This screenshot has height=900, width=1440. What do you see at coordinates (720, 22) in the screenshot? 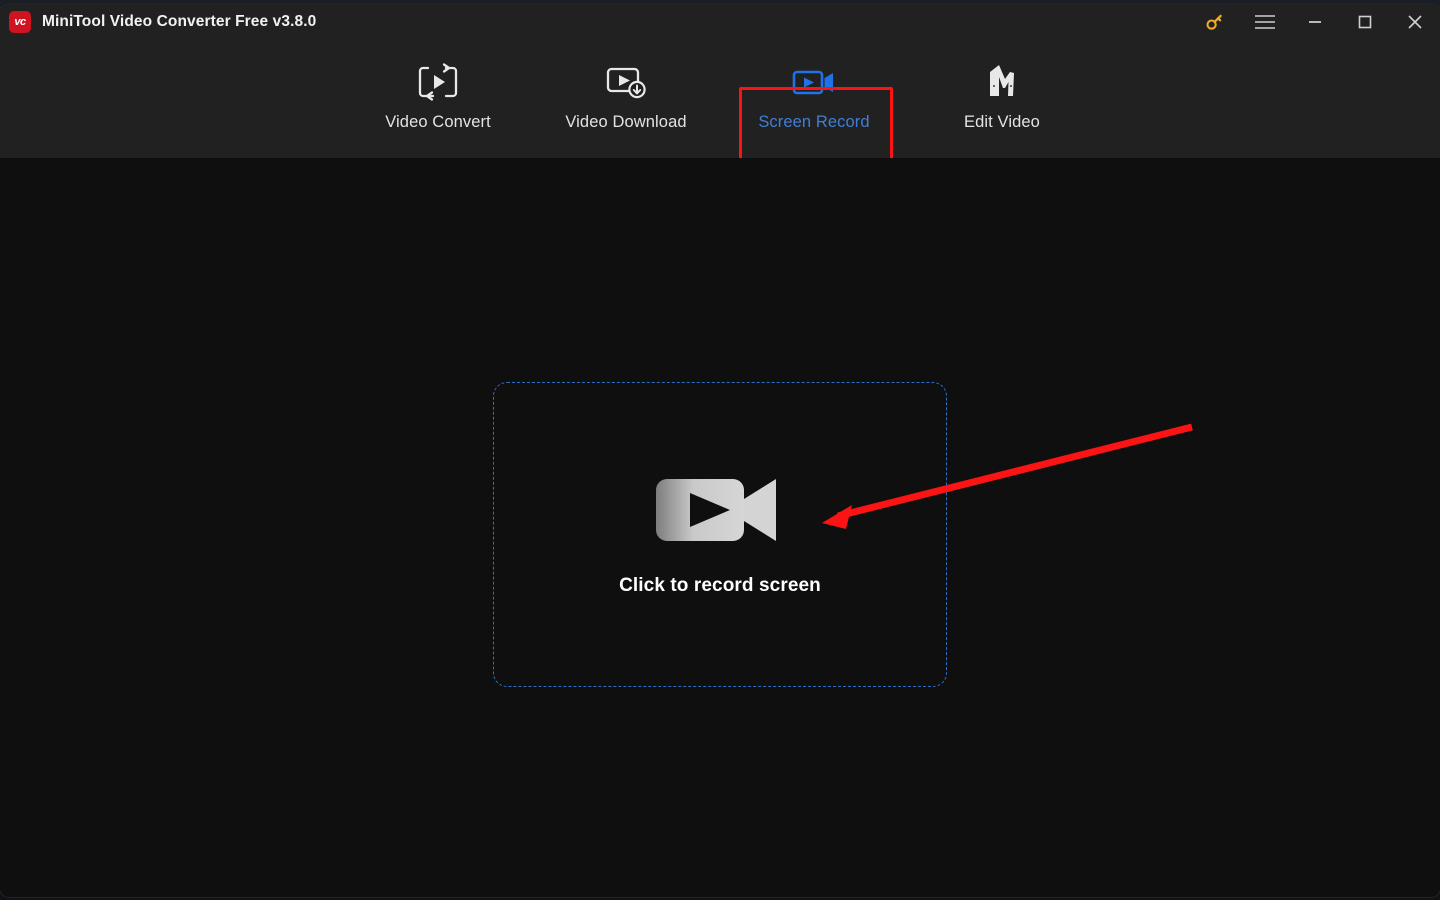
I see `title-bar: vc MiniTool Video Converter Free v3.8.0` at bounding box center [720, 22].